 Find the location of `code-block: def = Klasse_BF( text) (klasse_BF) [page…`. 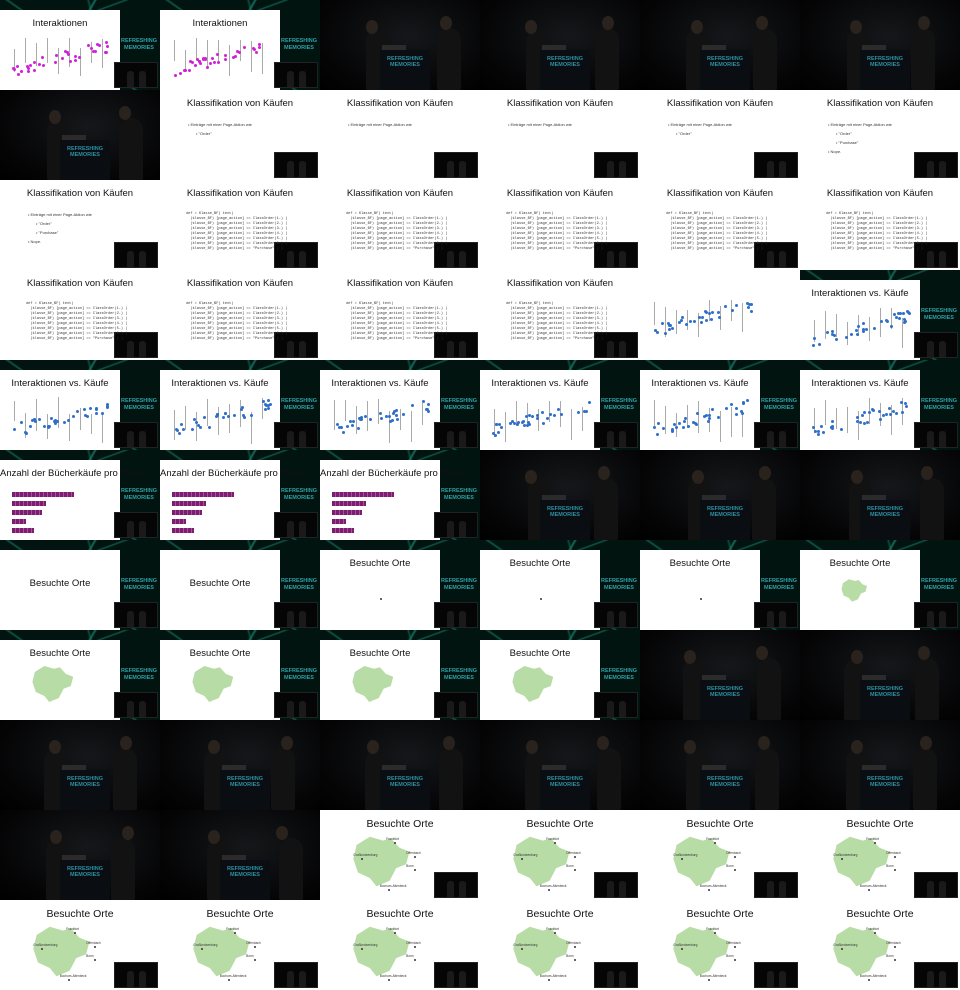

code-block: def = Klasse_BF( text) (klasse_BF) [page… is located at coordinates (717, 231).